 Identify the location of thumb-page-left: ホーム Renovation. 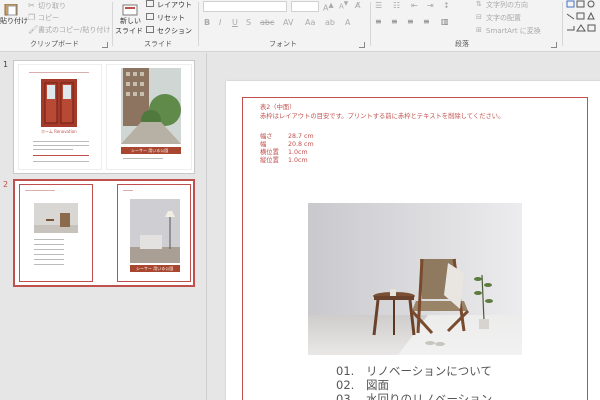
(60, 117).